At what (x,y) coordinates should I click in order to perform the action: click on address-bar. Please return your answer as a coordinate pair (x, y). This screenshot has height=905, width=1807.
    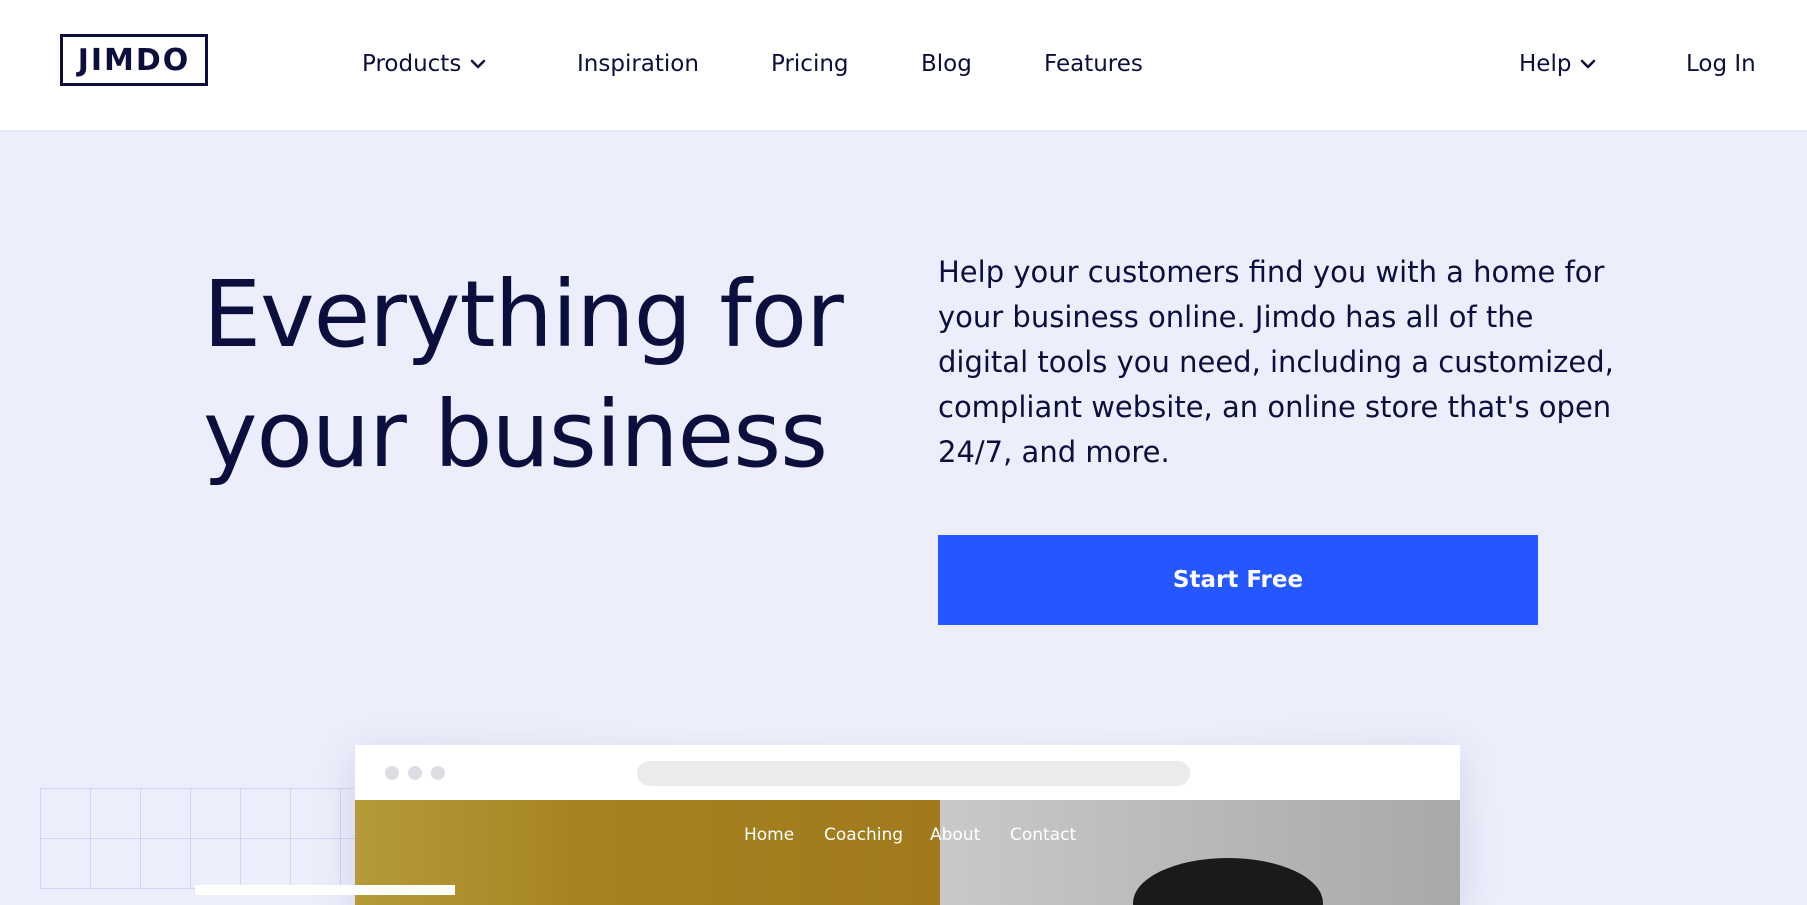
    Looking at the image, I should click on (913, 773).